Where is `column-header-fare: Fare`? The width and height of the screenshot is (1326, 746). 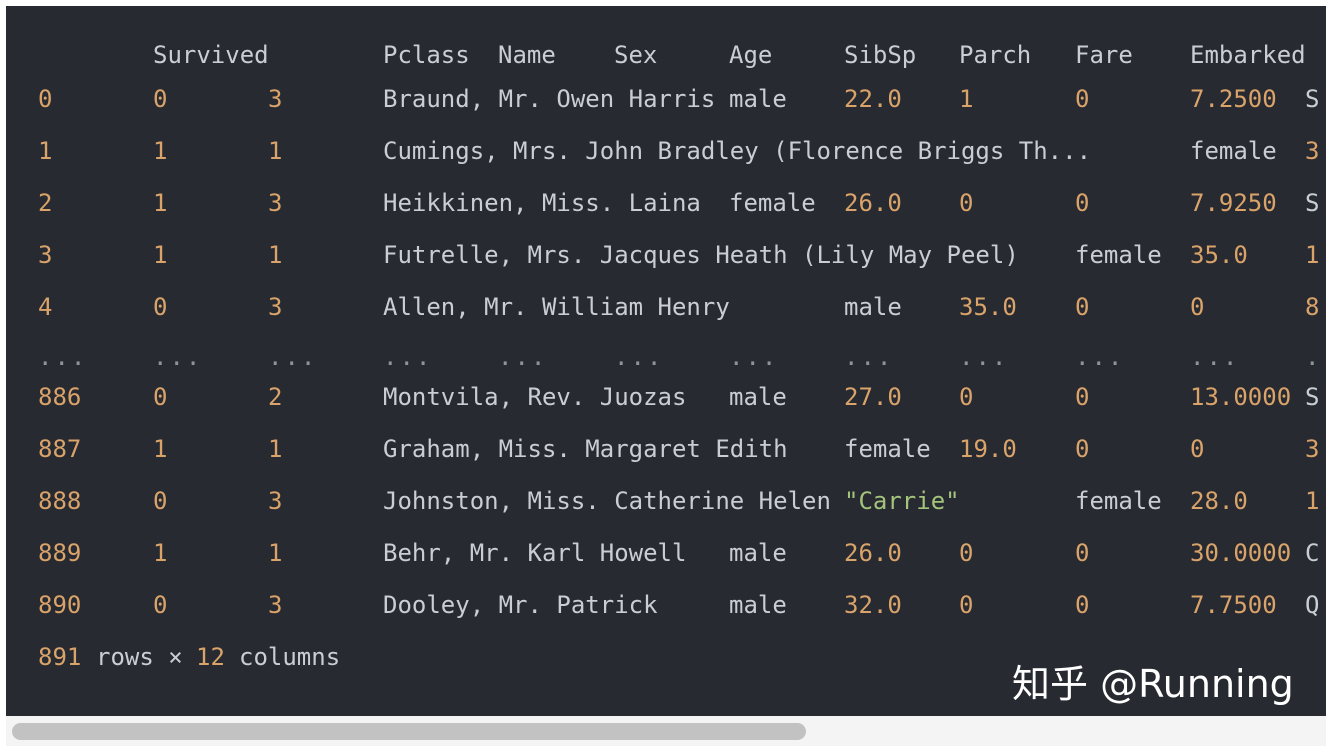
column-header-fare: Fare is located at coordinates (1104, 55).